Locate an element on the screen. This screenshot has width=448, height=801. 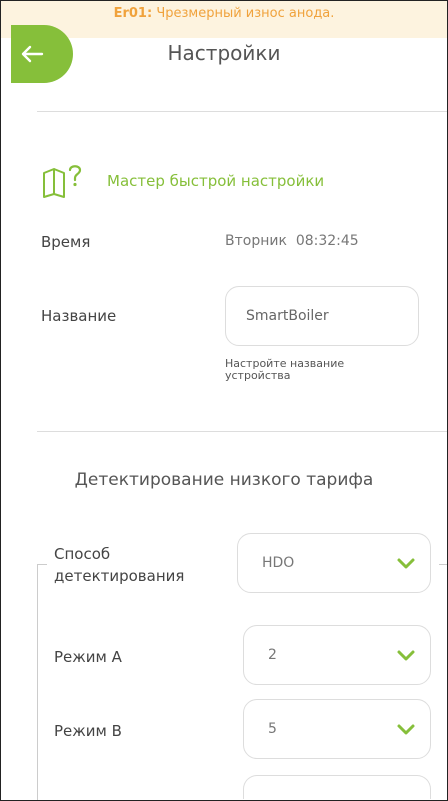
detection-method-label: Способ детектирования is located at coordinates (119, 565).